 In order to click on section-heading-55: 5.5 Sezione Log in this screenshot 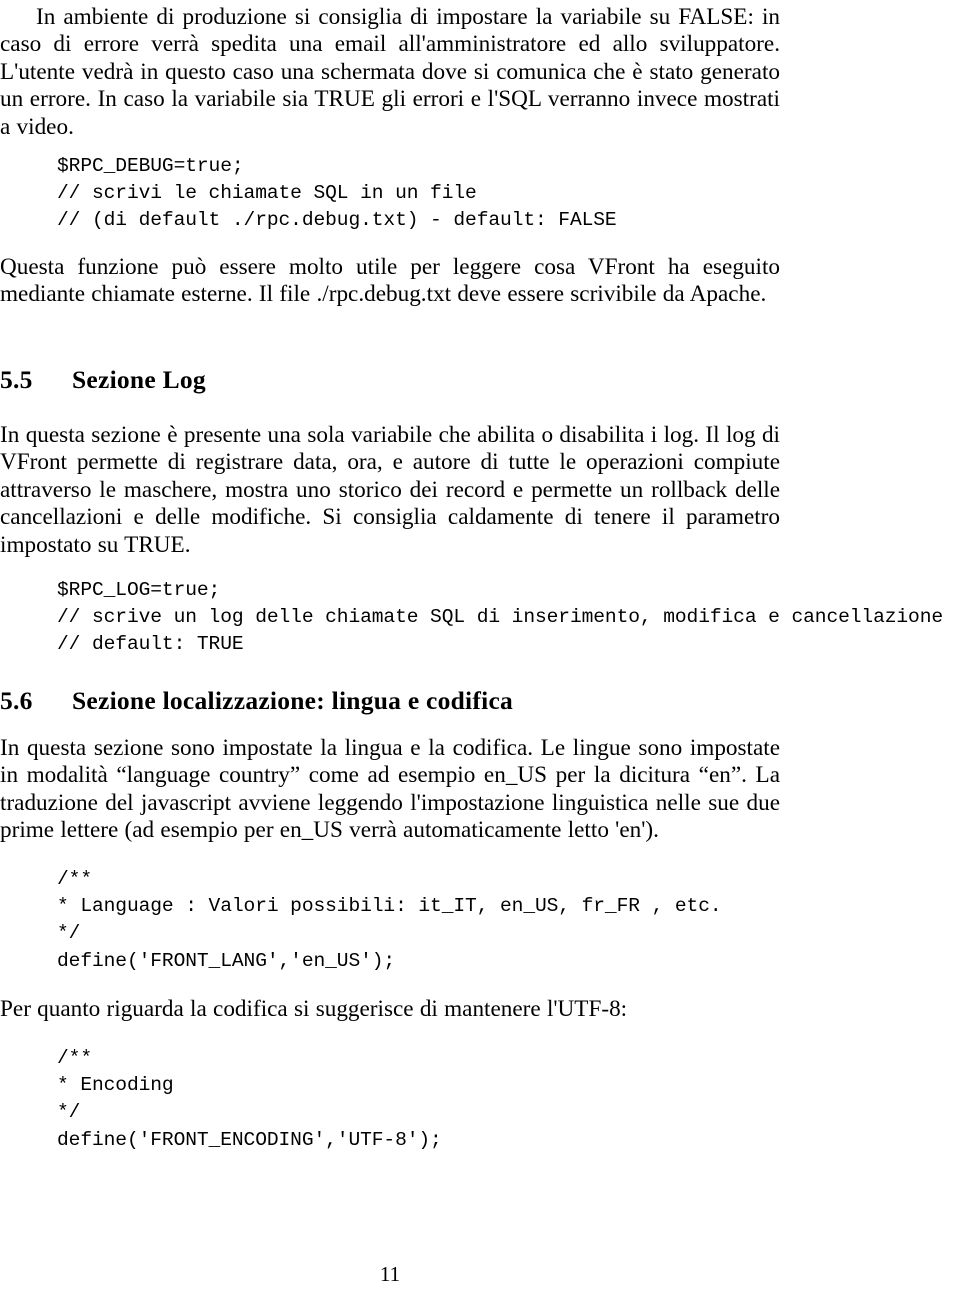, I will do `click(103, 380)`.